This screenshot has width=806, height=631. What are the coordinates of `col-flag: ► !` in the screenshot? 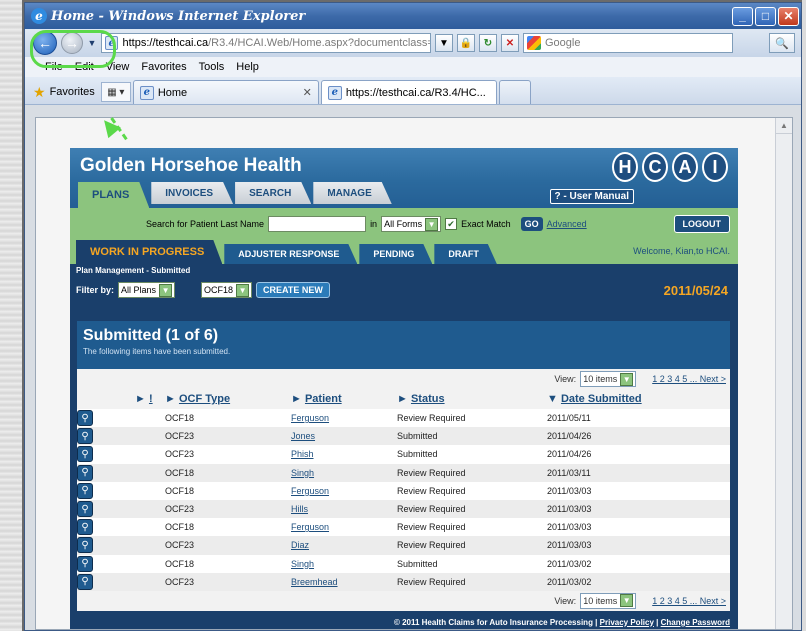 It's located at (150, 399).